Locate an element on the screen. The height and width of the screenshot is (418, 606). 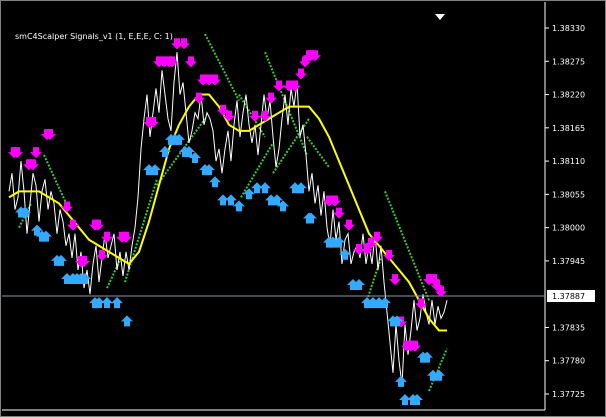
price-tick-label: 1.37835 is located at coordinates (568, 327).